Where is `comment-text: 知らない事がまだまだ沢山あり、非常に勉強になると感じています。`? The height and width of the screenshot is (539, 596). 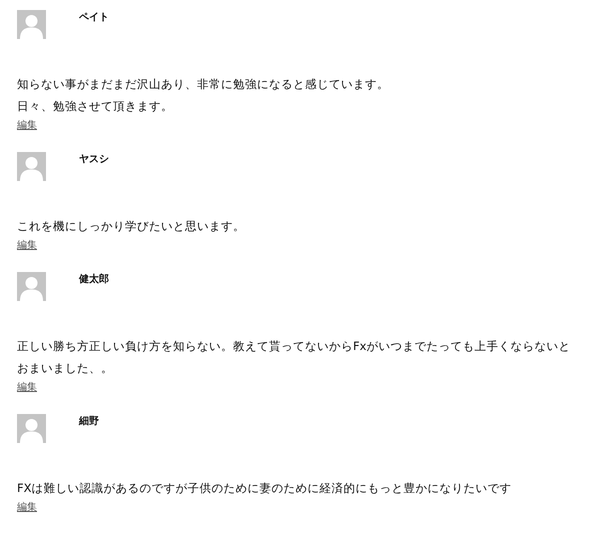
comment-text: 知らない事がまだまだ沢山あり、非常に勉強になると感じています。 is located at coordinates (203, 84).